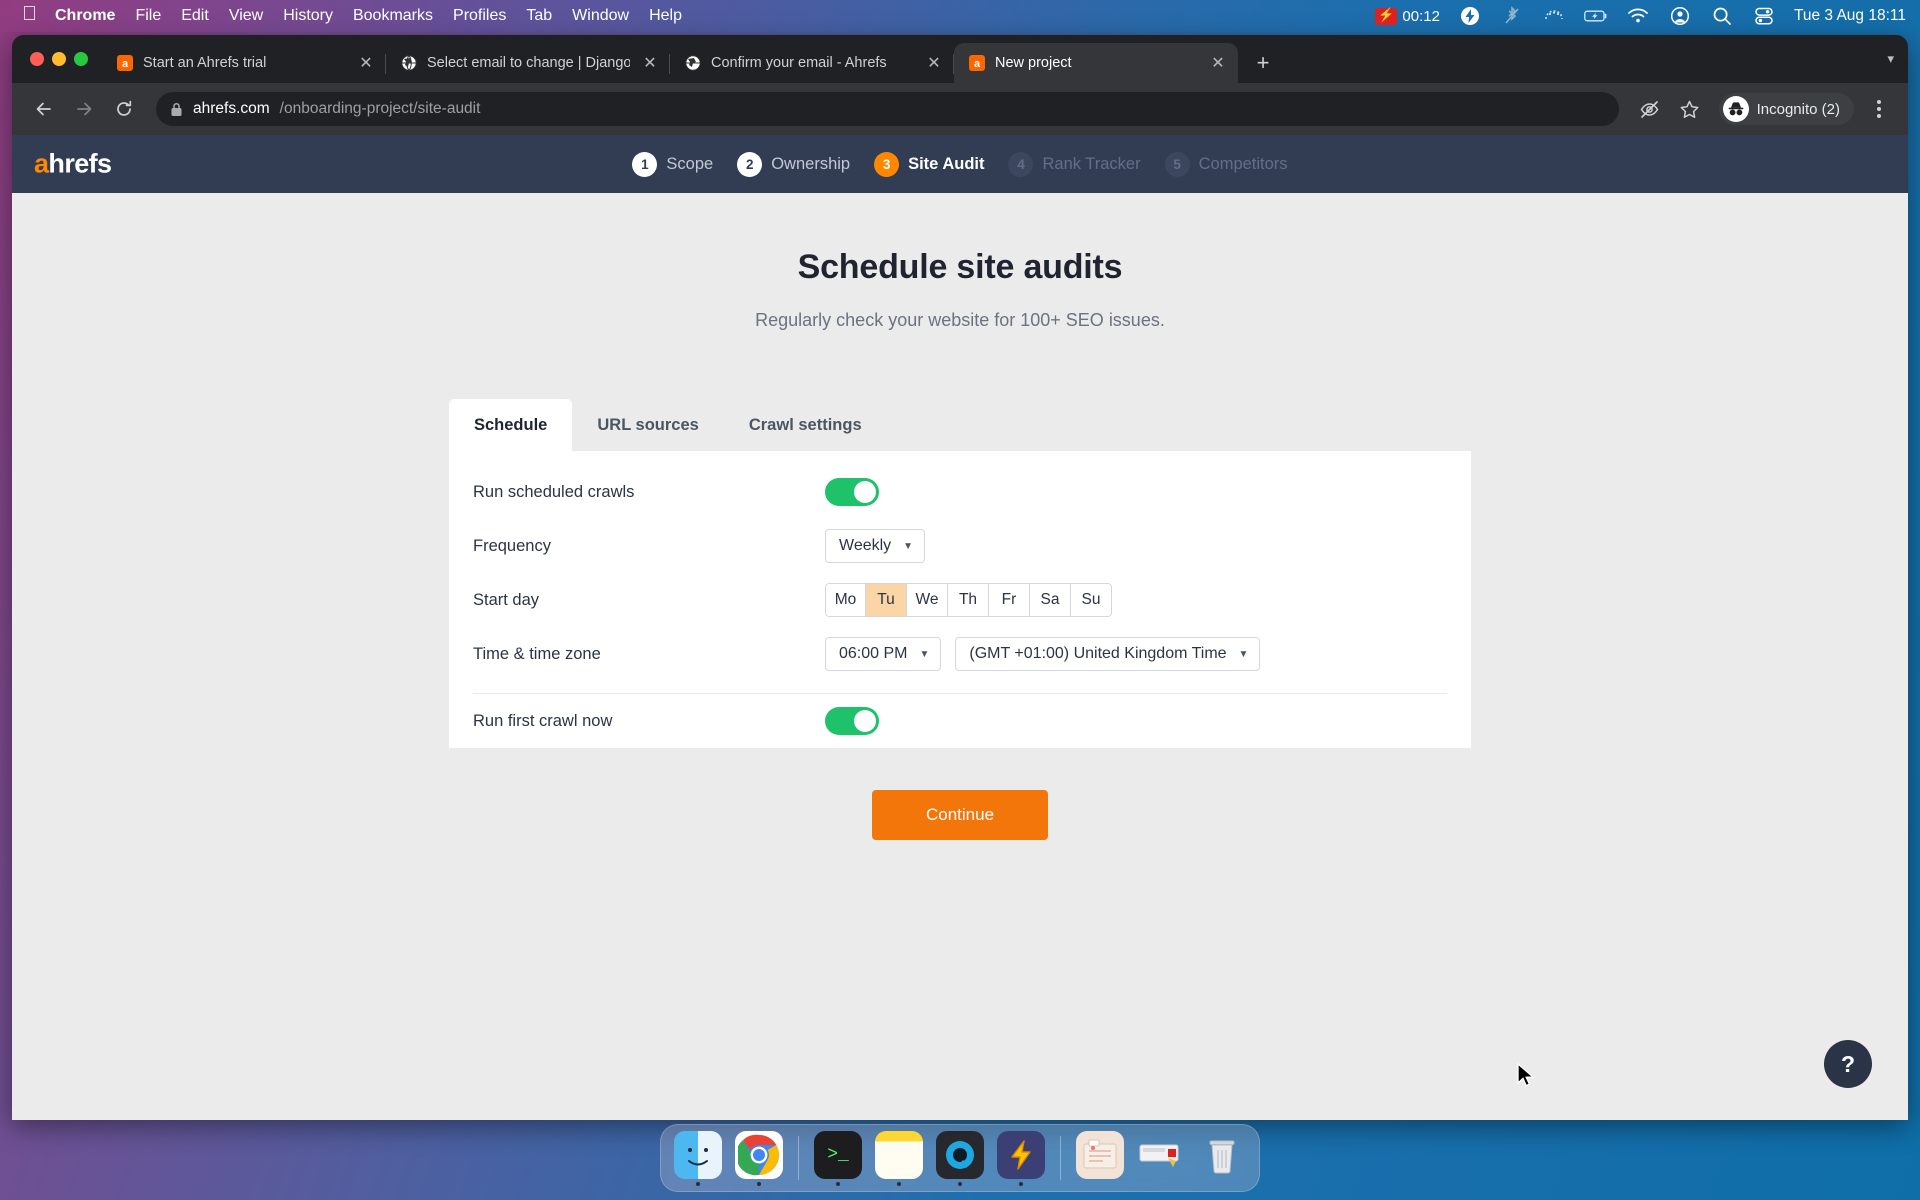 The image size is (1920, 1200). What do you see at coordinates (852, 492) in the screenshot?
I see `toggle-run-scheduled-crawls` at bounding box center [852, 492].